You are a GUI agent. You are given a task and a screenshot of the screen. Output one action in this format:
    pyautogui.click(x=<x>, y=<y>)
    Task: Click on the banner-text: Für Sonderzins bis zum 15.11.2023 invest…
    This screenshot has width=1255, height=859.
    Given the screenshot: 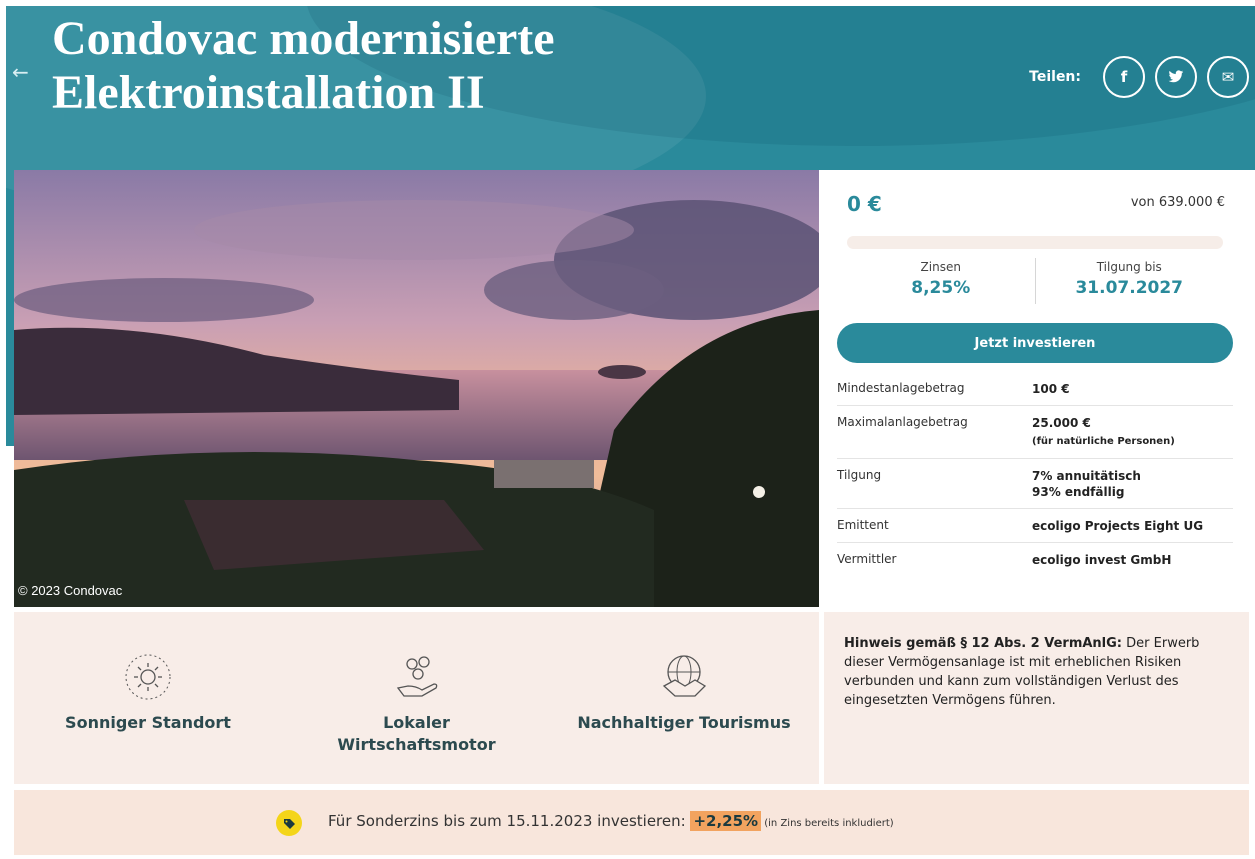 What is the action you would take?
    pyautogui.click(x=611, y=821)
    